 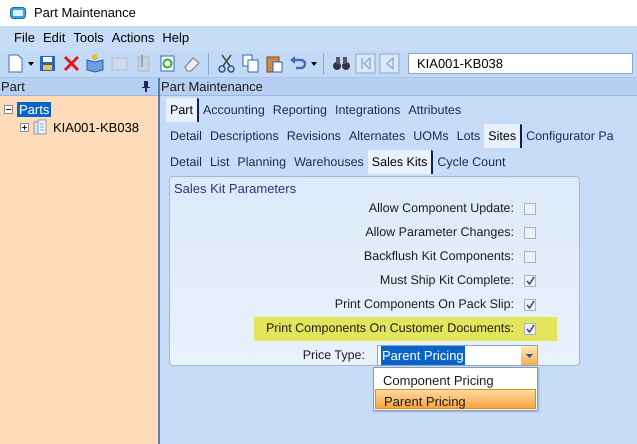 What do you see at coordinates (133, 38) in the screenshot?
I see `menu-item: Actions` at bounding box center [133, 38].